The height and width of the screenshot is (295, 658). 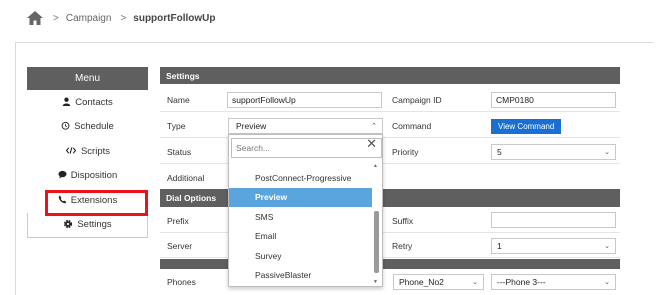 What do you see at coordinates (186, 178) in the screenshot?
I see `additional-label: Additional` at bounding box center [186, 178].